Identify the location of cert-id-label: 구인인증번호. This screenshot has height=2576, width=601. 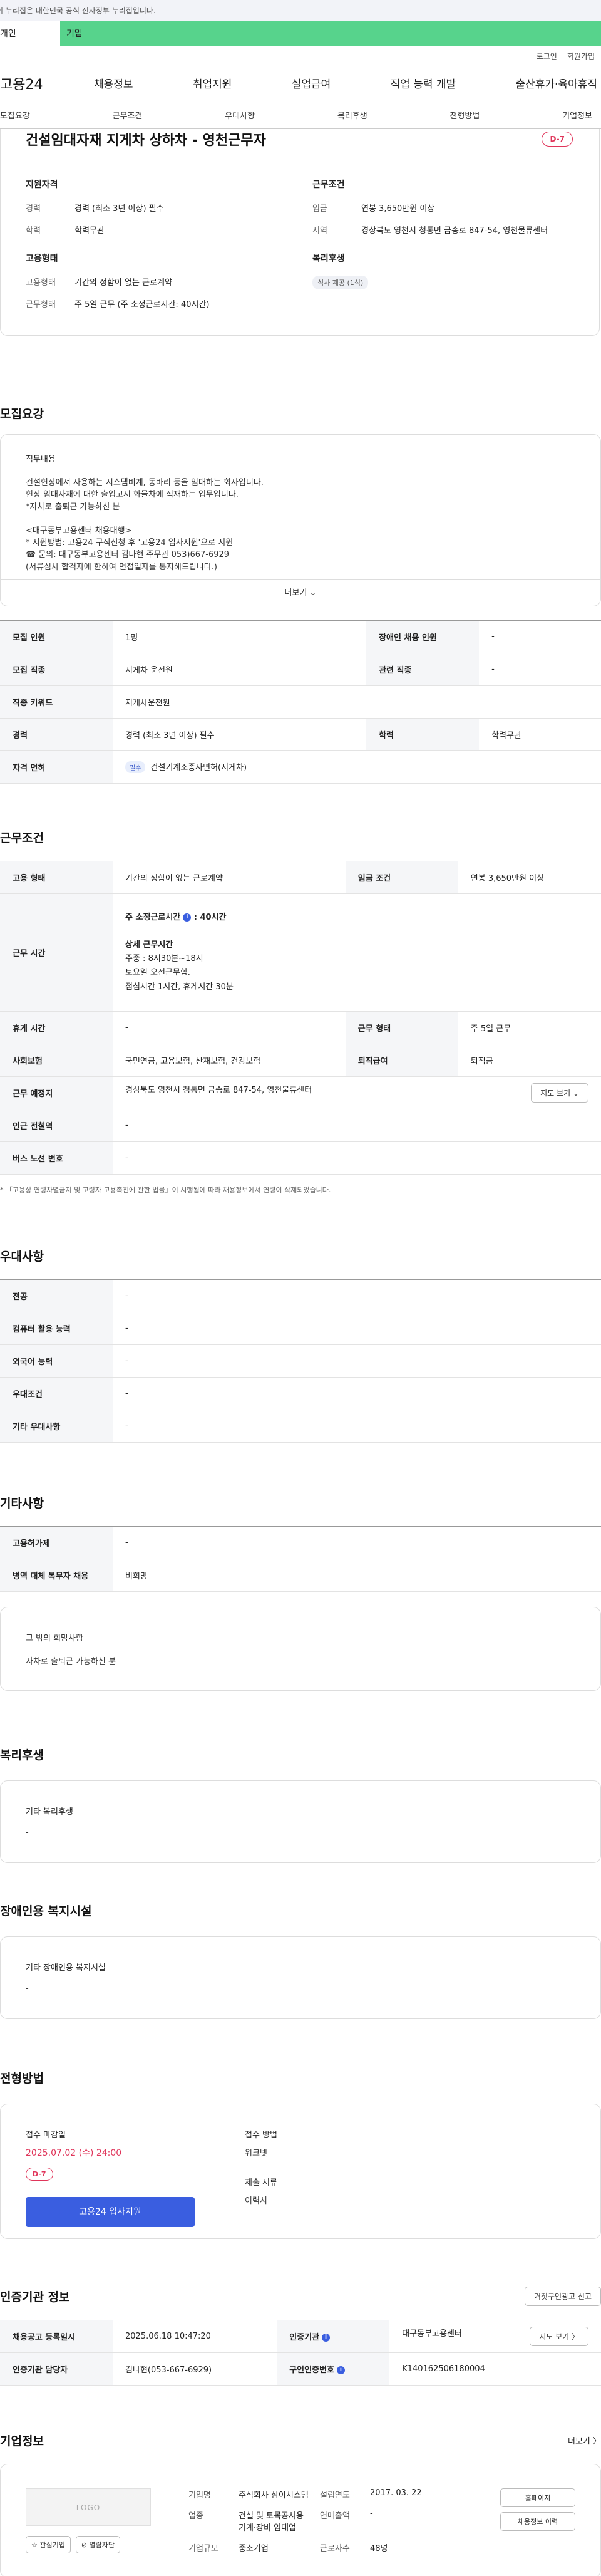
(311, 2370).